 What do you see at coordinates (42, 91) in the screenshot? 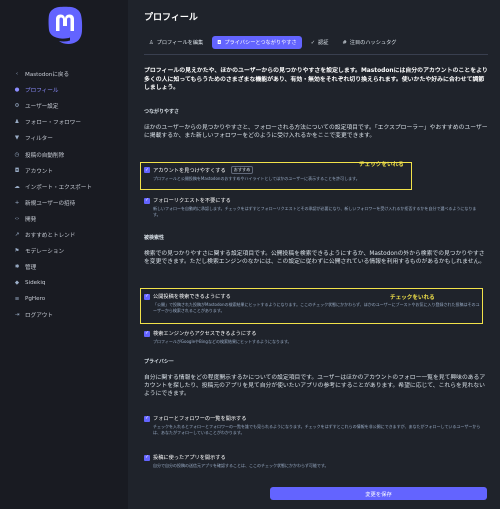
I see `sidebar-item-label: プロフィール` at bounding box center [42, 91].